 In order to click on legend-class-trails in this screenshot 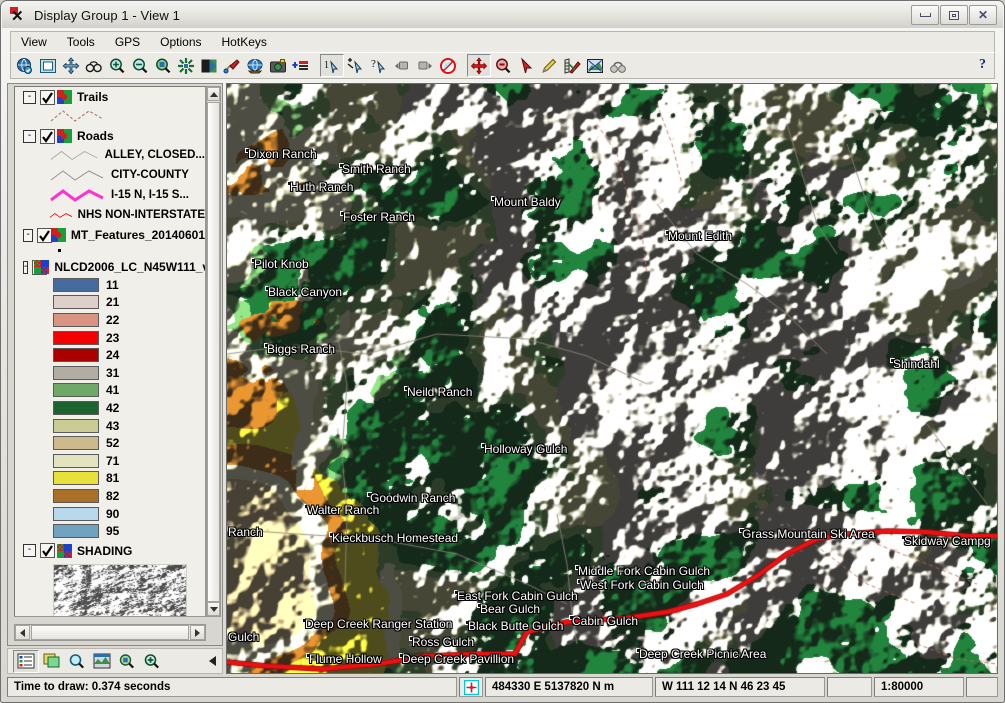, I will do `click(110, 116)`.